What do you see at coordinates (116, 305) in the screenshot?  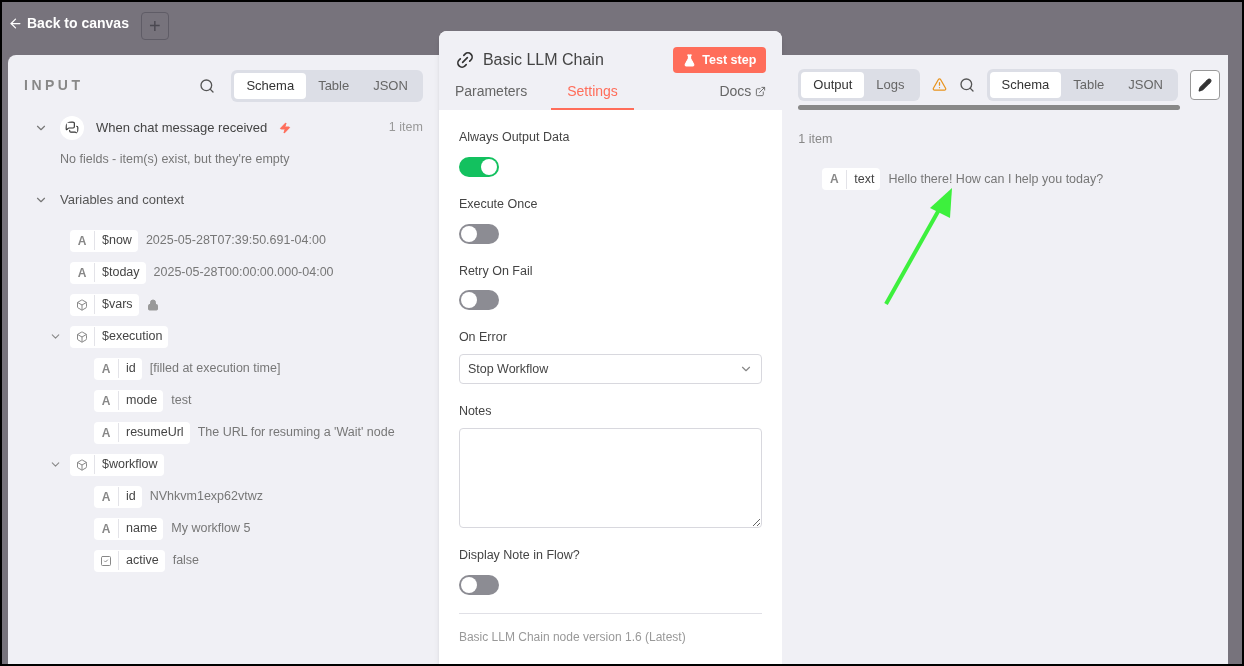 I see `field-name: $vars` at bounding box center [116, 305].